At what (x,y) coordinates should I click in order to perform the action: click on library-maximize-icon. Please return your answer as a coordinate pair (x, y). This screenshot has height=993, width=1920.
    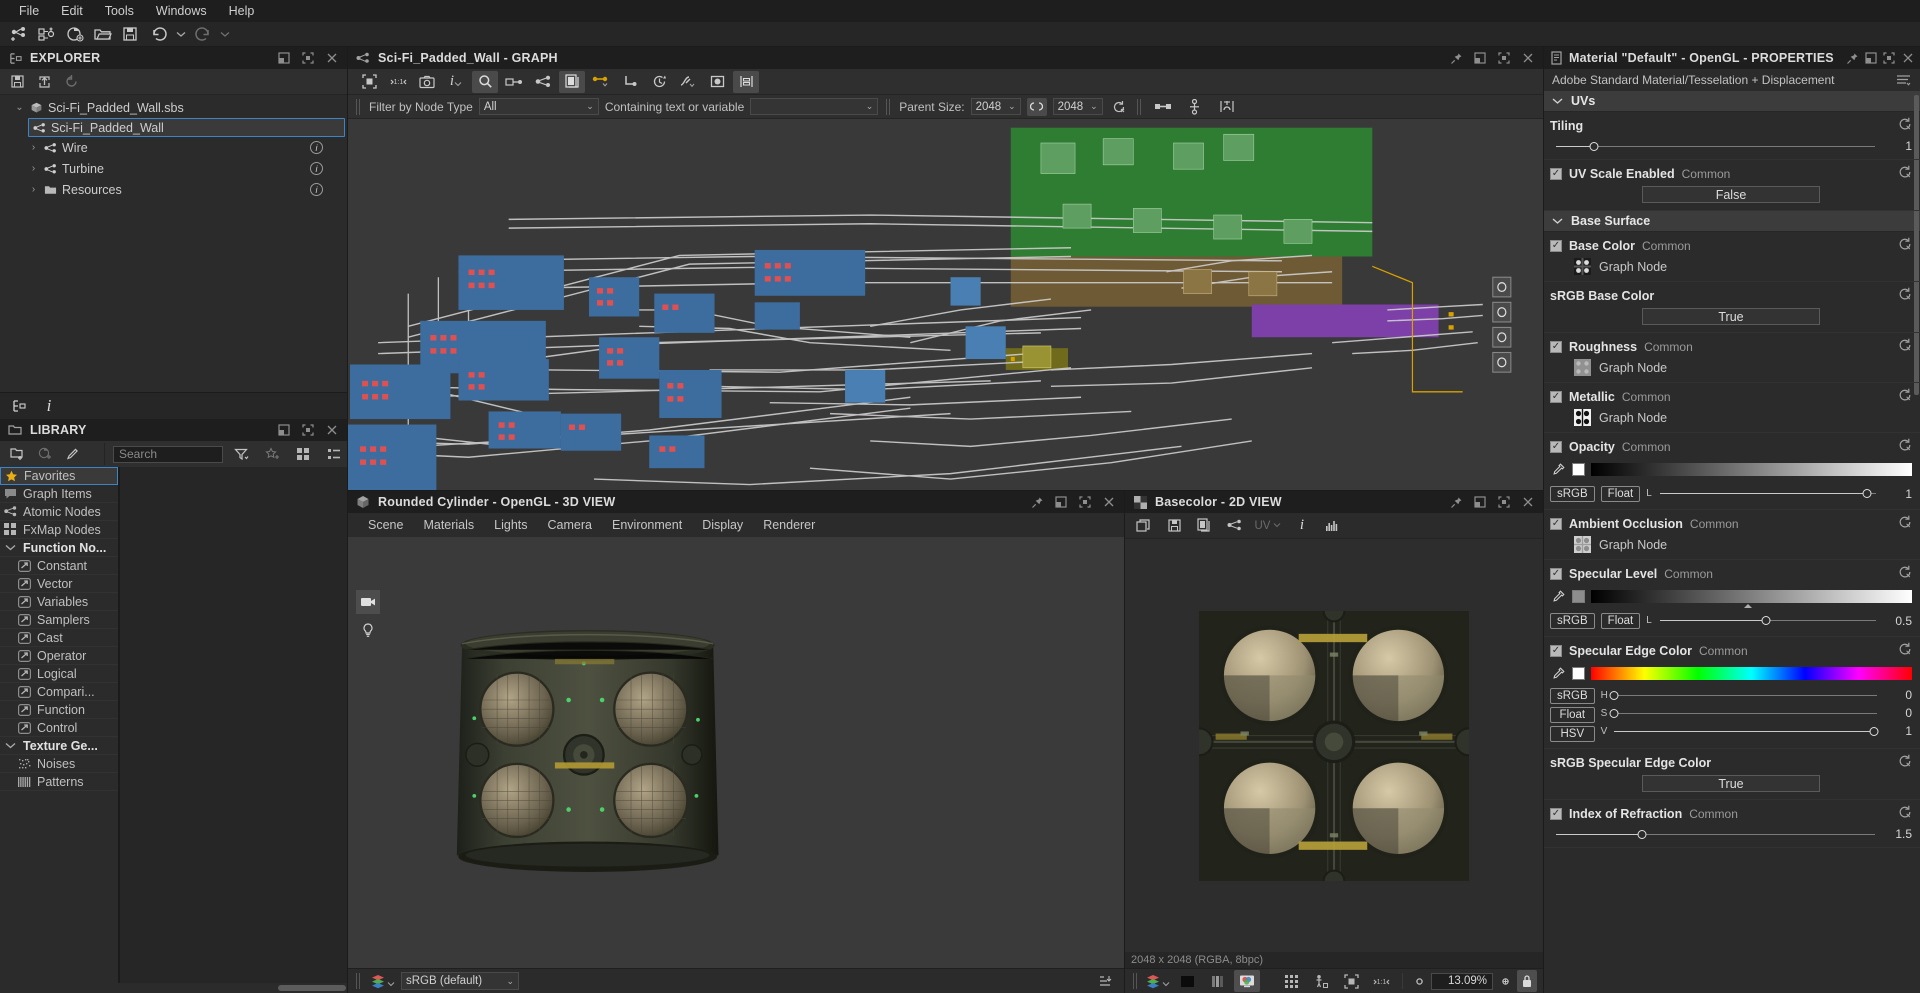
    Looking at the image, I should click on (308, 430).